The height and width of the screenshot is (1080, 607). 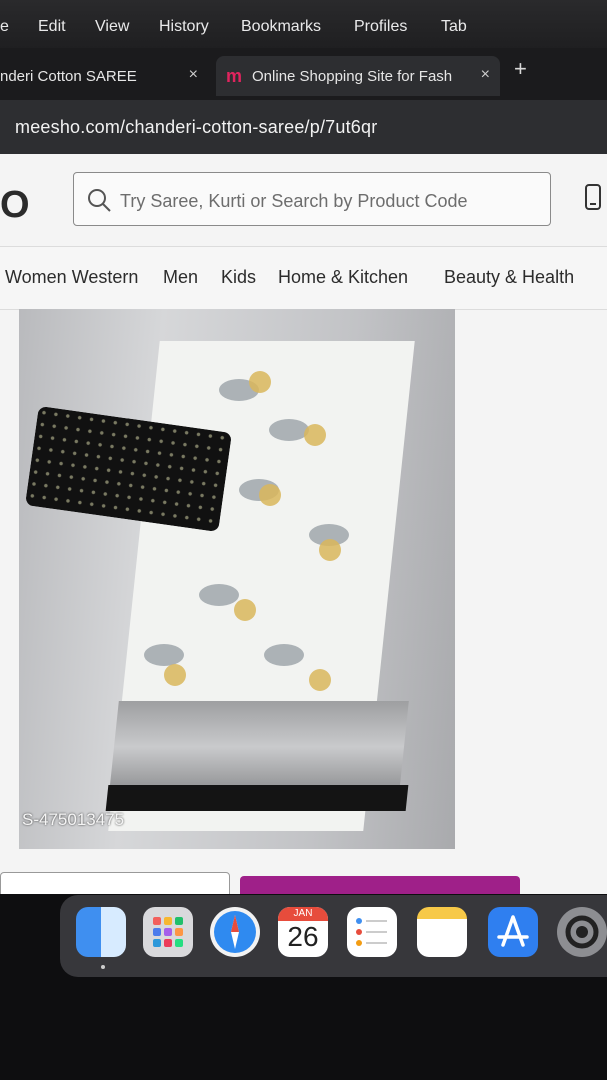 I want to click on new-tab-button: +, so click(x=520, y=69).